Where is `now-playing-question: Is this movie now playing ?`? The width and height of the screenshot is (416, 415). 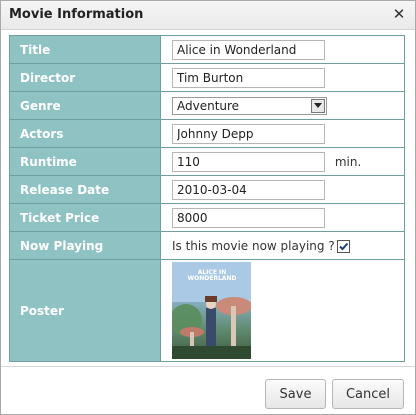 now-playing-question: Is this movie now playing ? is located at coordinates (253, 245).